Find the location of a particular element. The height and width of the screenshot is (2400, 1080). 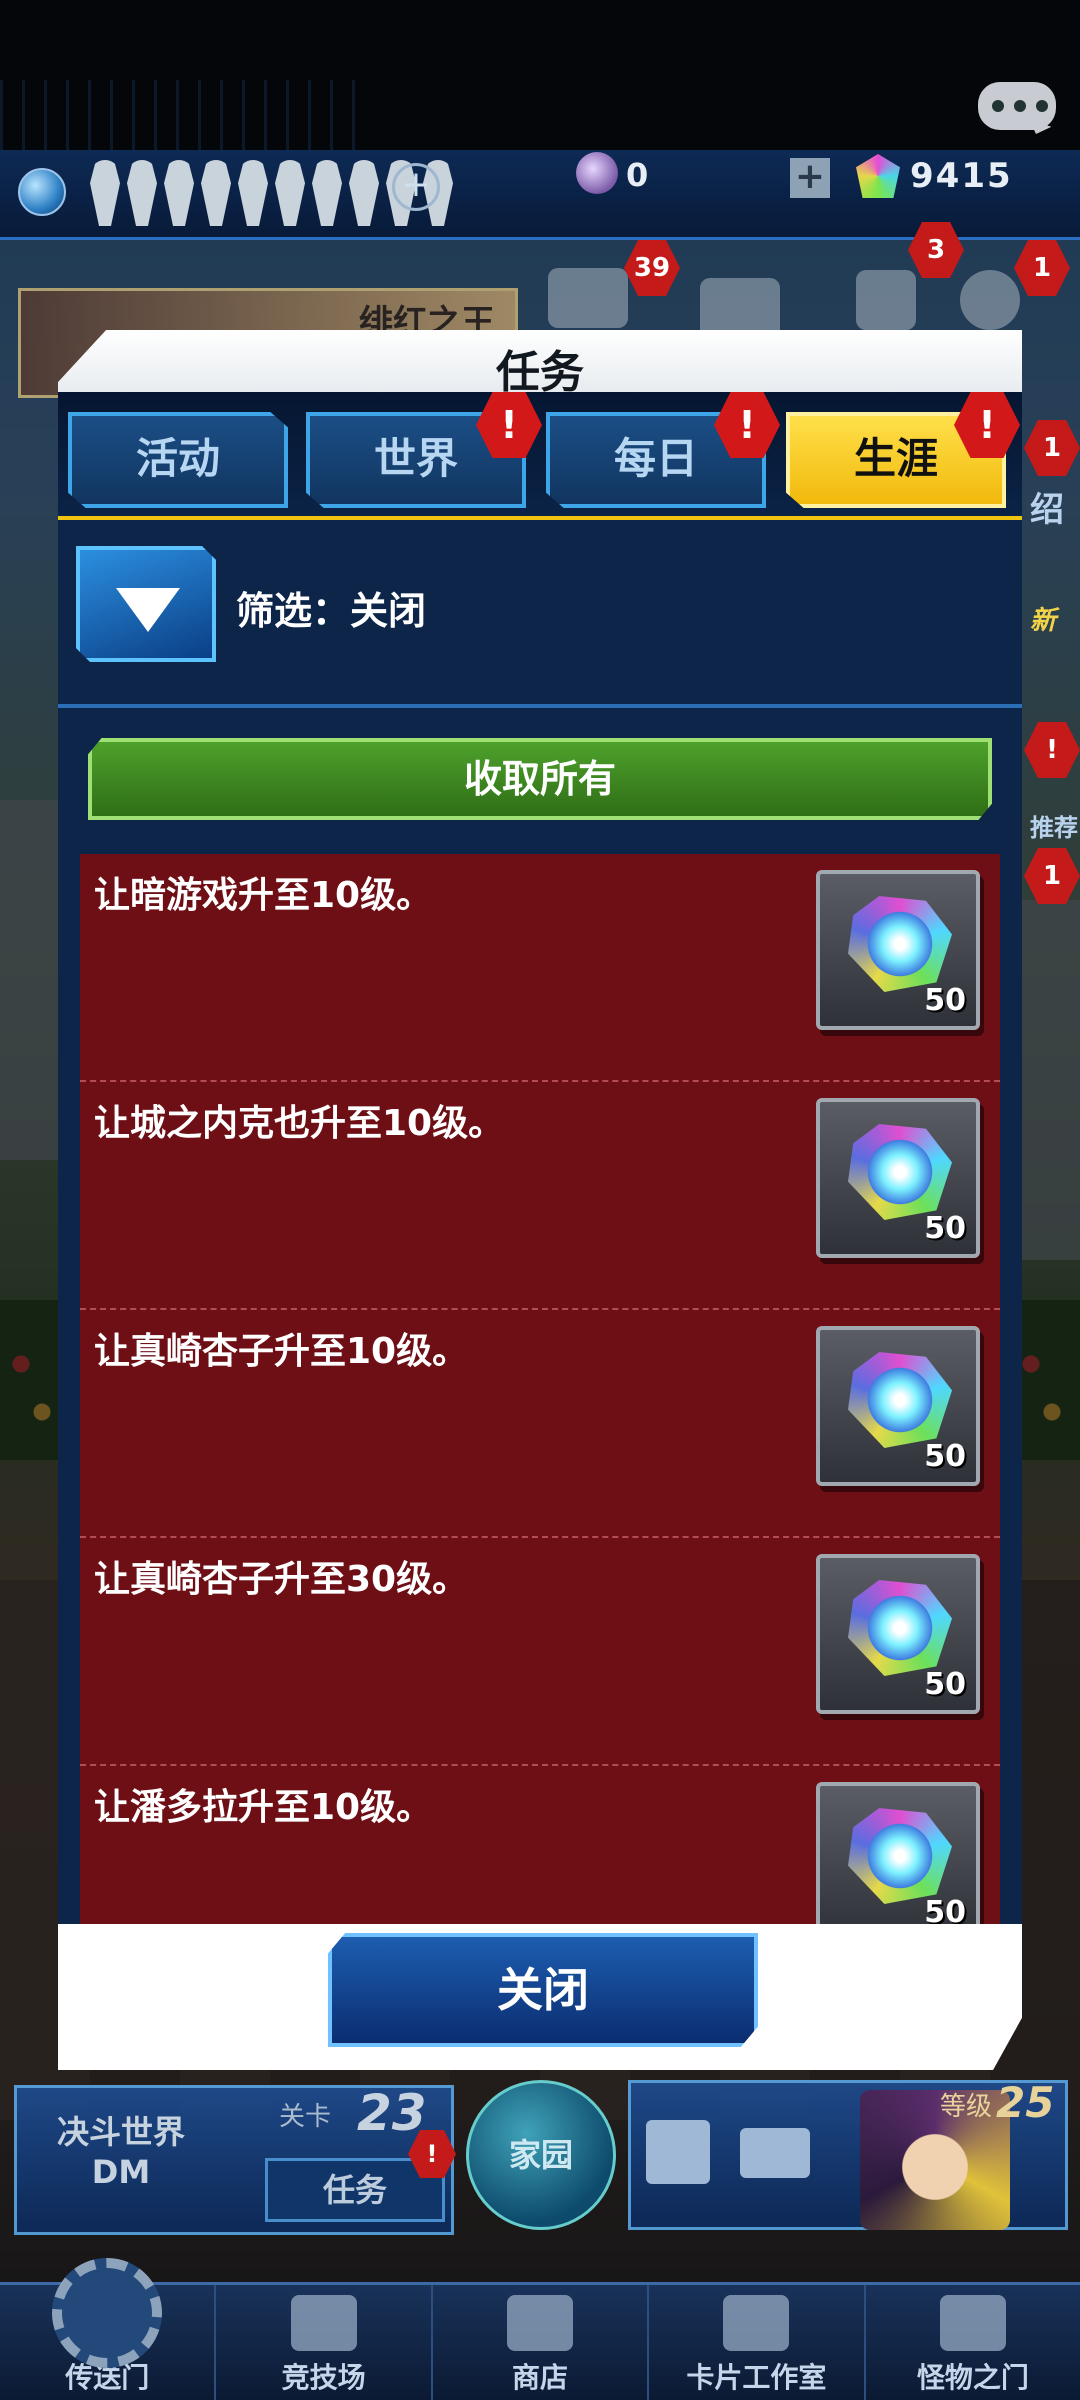

monster-gate-icon is located at coordinates (972, 2323).